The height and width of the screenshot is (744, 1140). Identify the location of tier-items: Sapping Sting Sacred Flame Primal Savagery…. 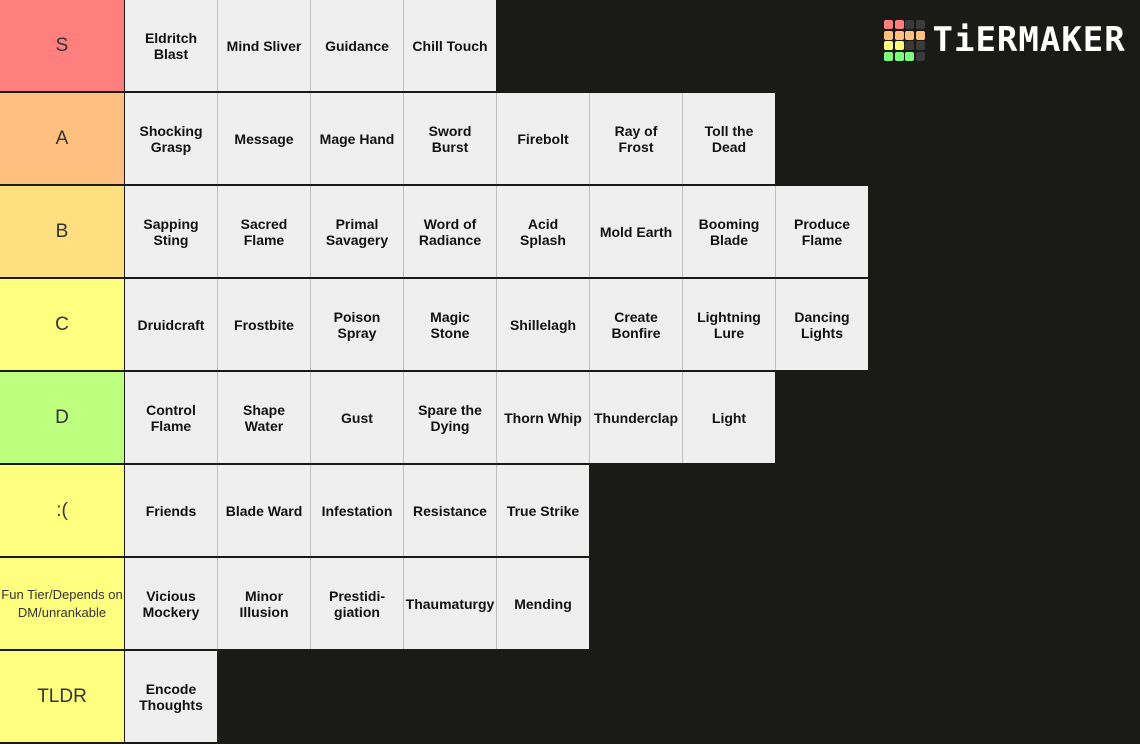
(496, 231).